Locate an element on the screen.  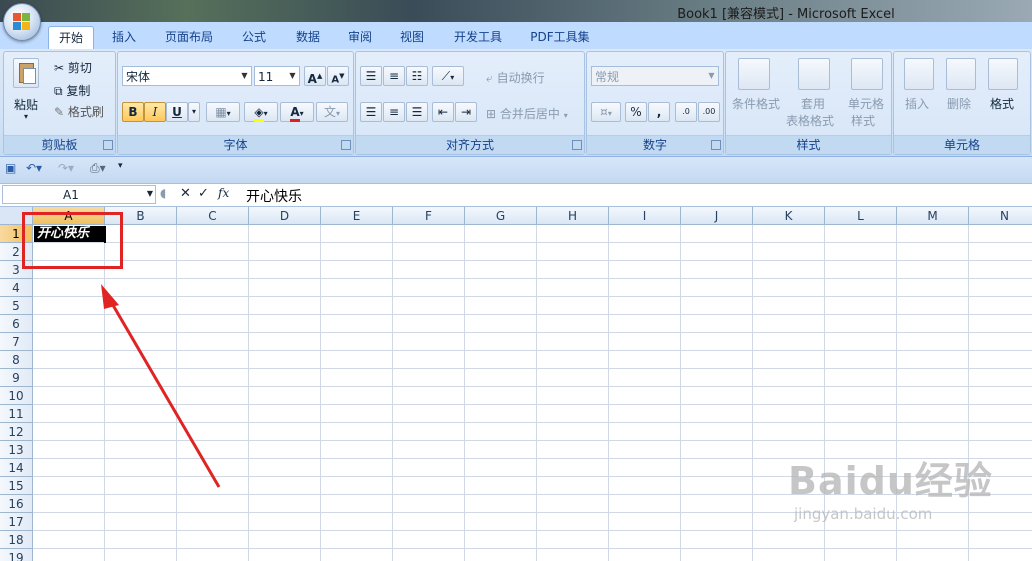
watermark-brand: Baidu经验 is located at coordinates (890, 481).